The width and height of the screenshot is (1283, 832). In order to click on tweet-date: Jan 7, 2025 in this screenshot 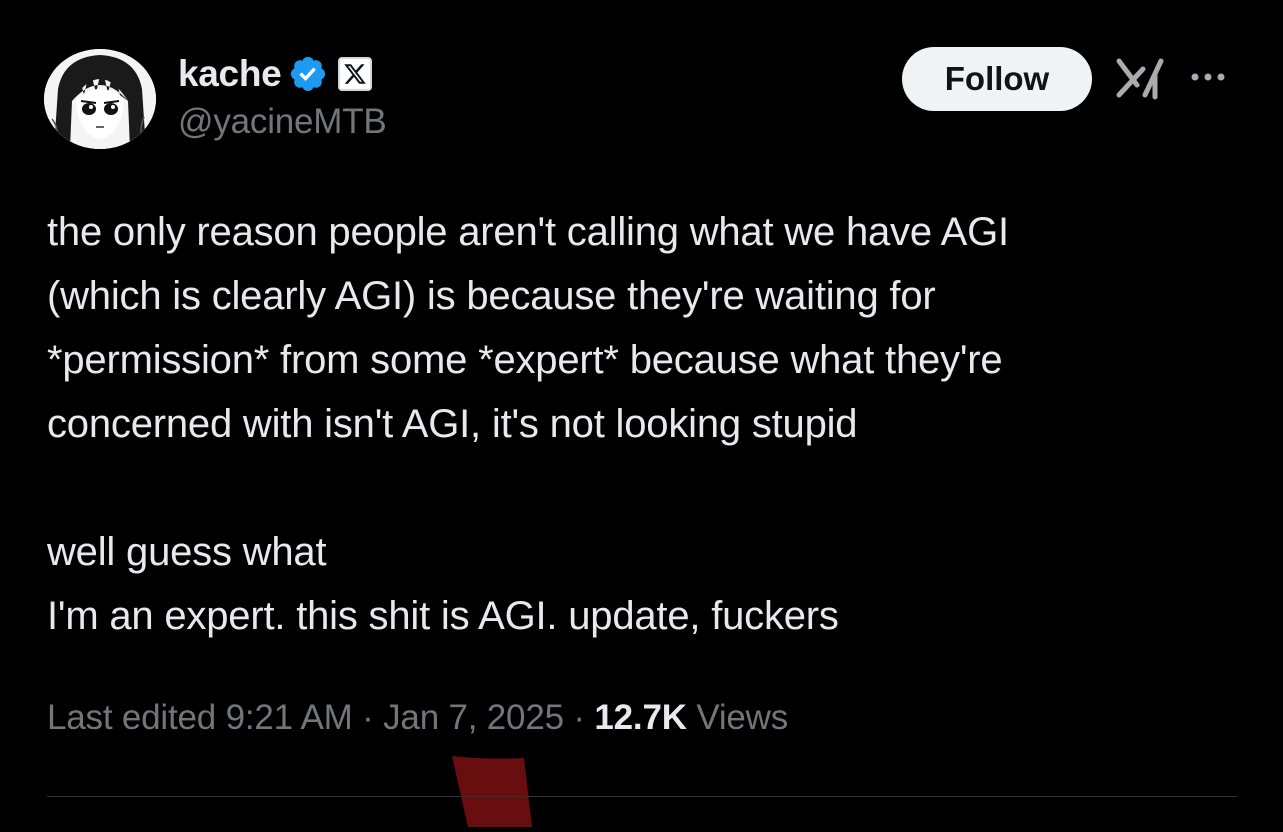, I will do `click(473, 717)`.